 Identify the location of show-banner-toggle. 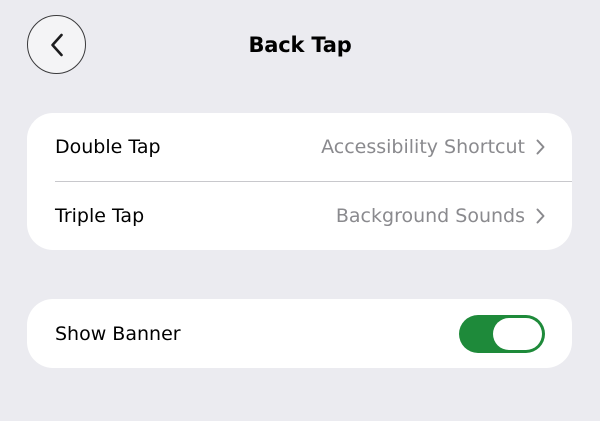
(502, 333).